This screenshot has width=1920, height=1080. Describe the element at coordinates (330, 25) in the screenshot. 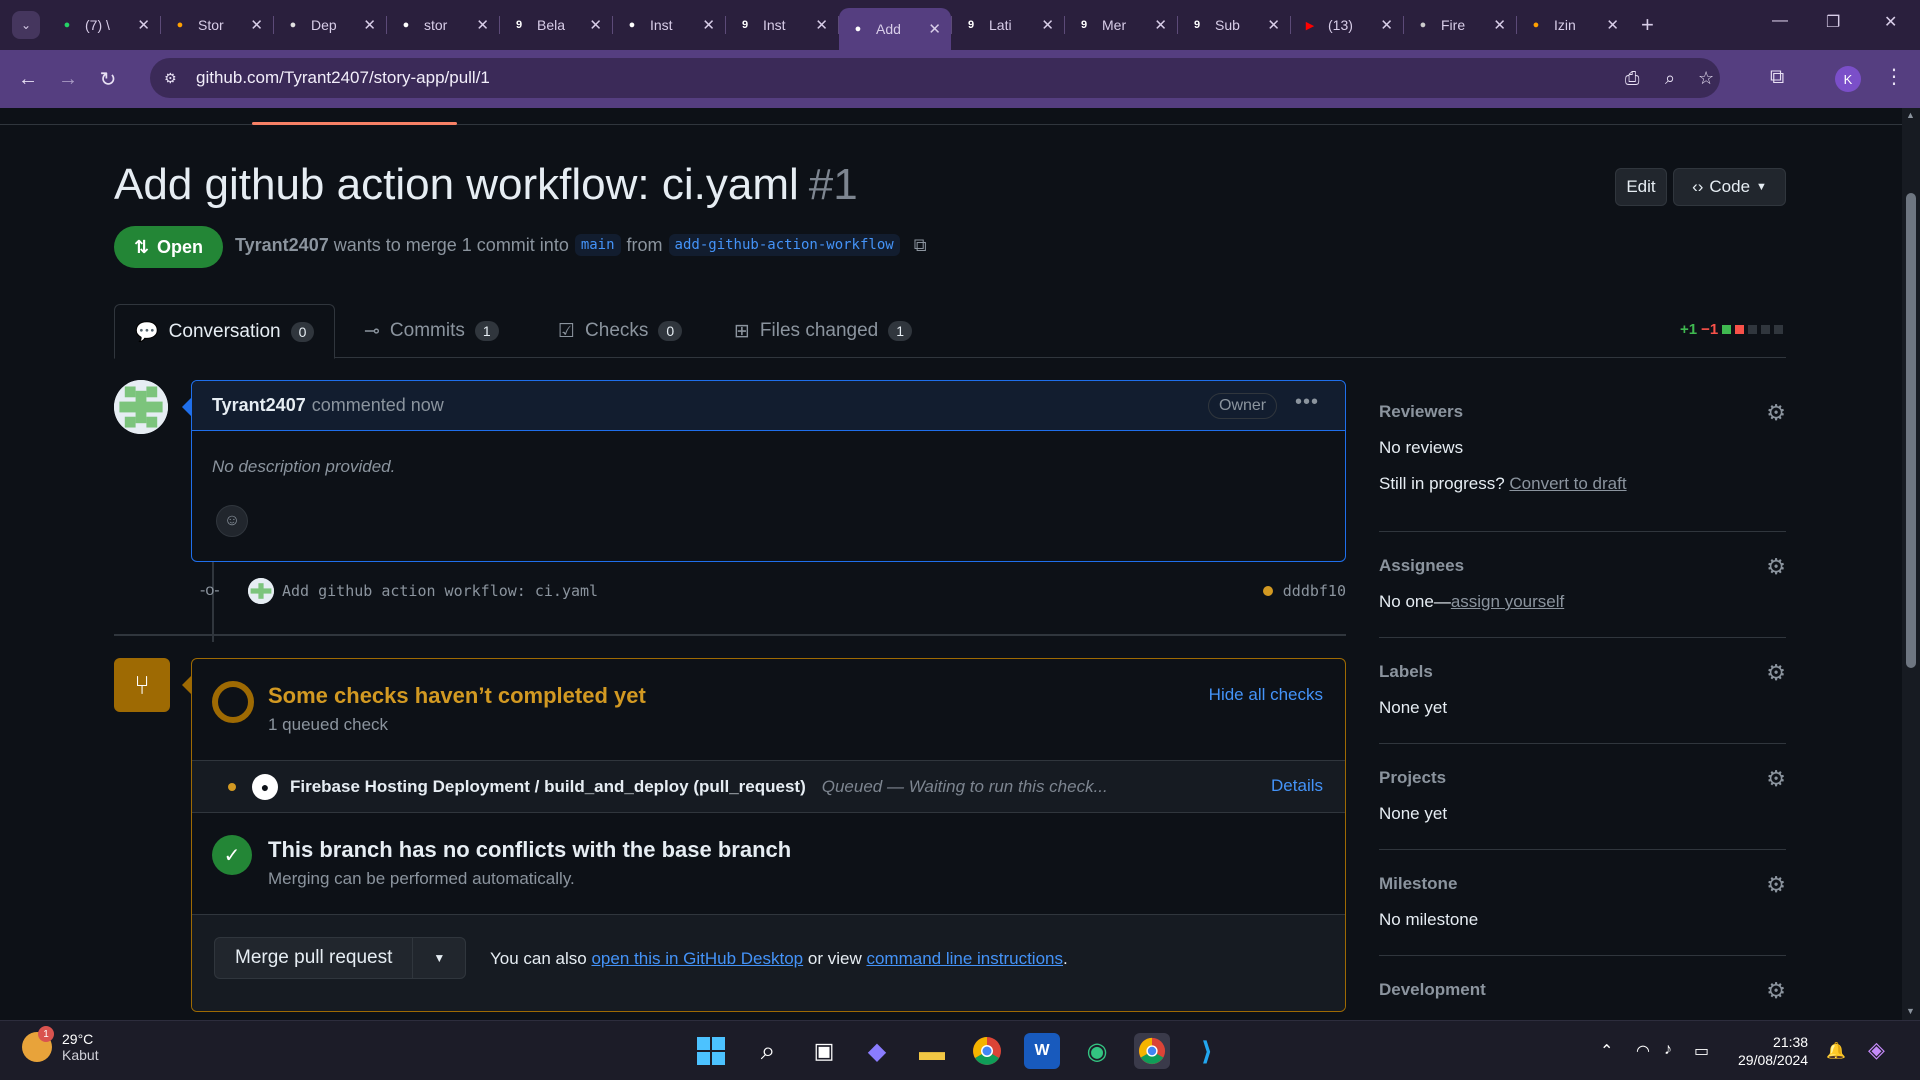

I see `browser-tab: ● Dep ✕` at that location.